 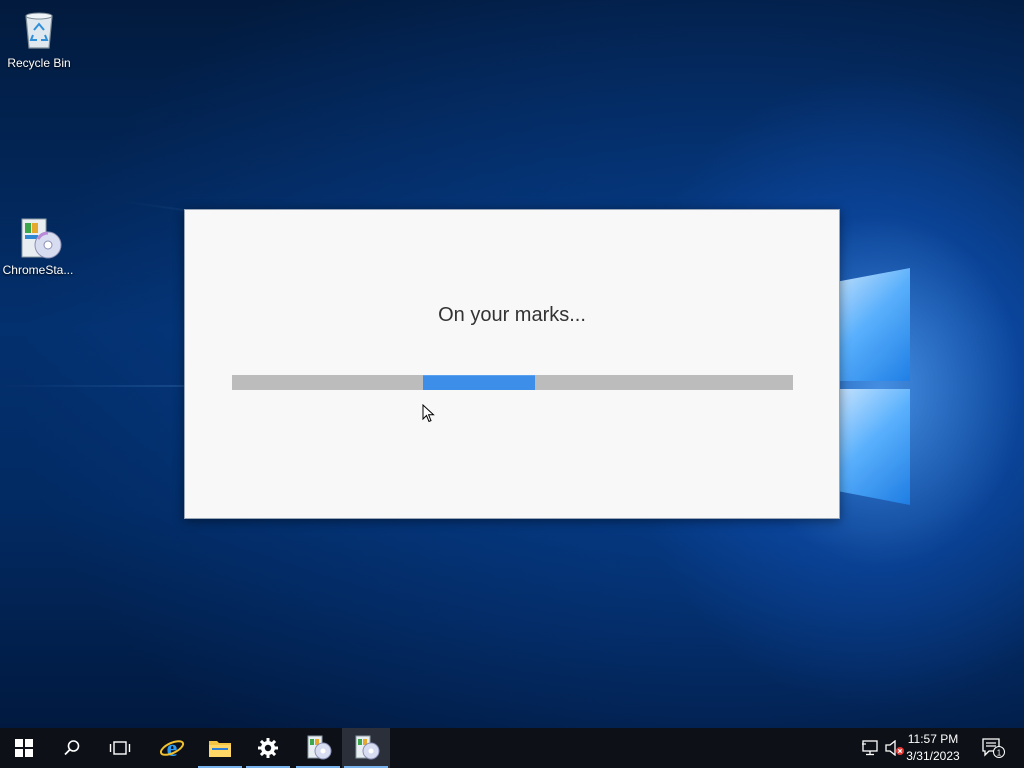 I want to click on desktop-icon-recycle-bin: Recycle Bin, so click(x=39, y=39).